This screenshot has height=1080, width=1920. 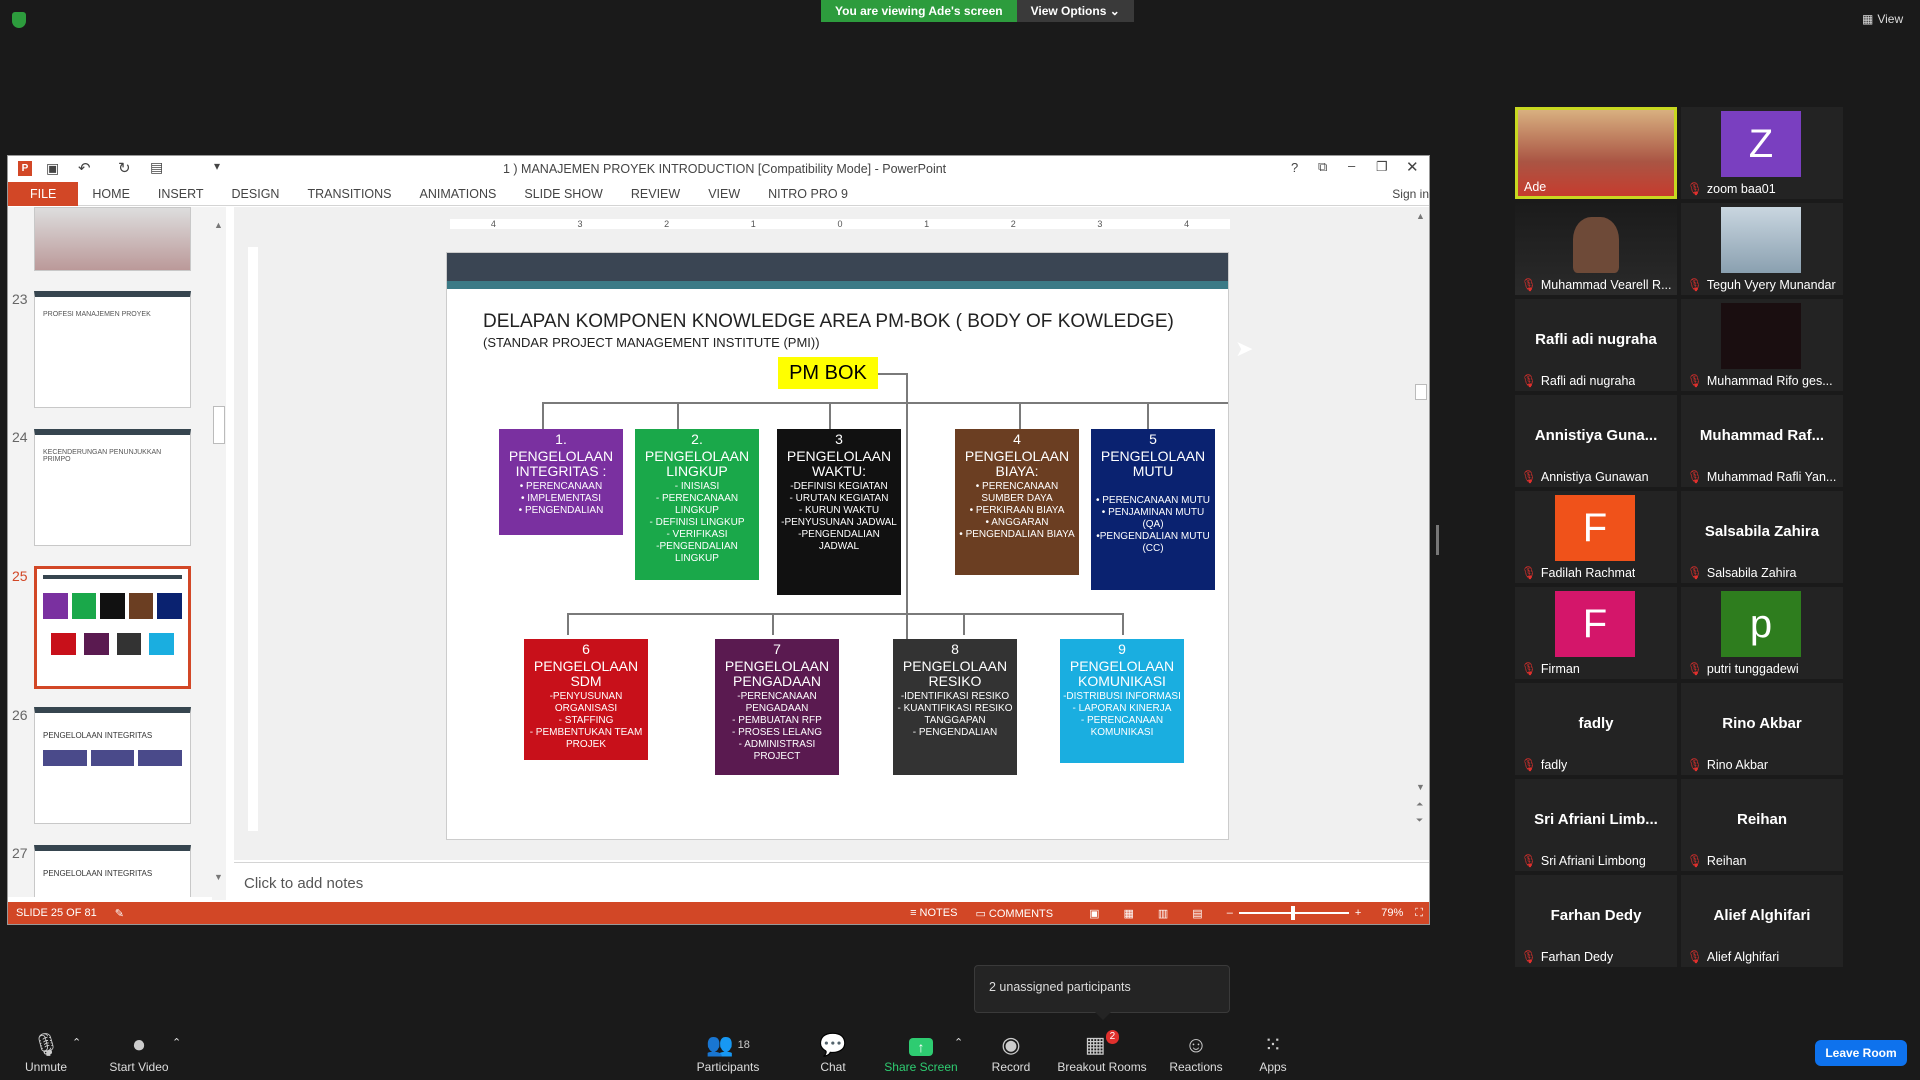 I want to click on breakout-rooms-icon: ▦, so click(x=1095, y=1044).